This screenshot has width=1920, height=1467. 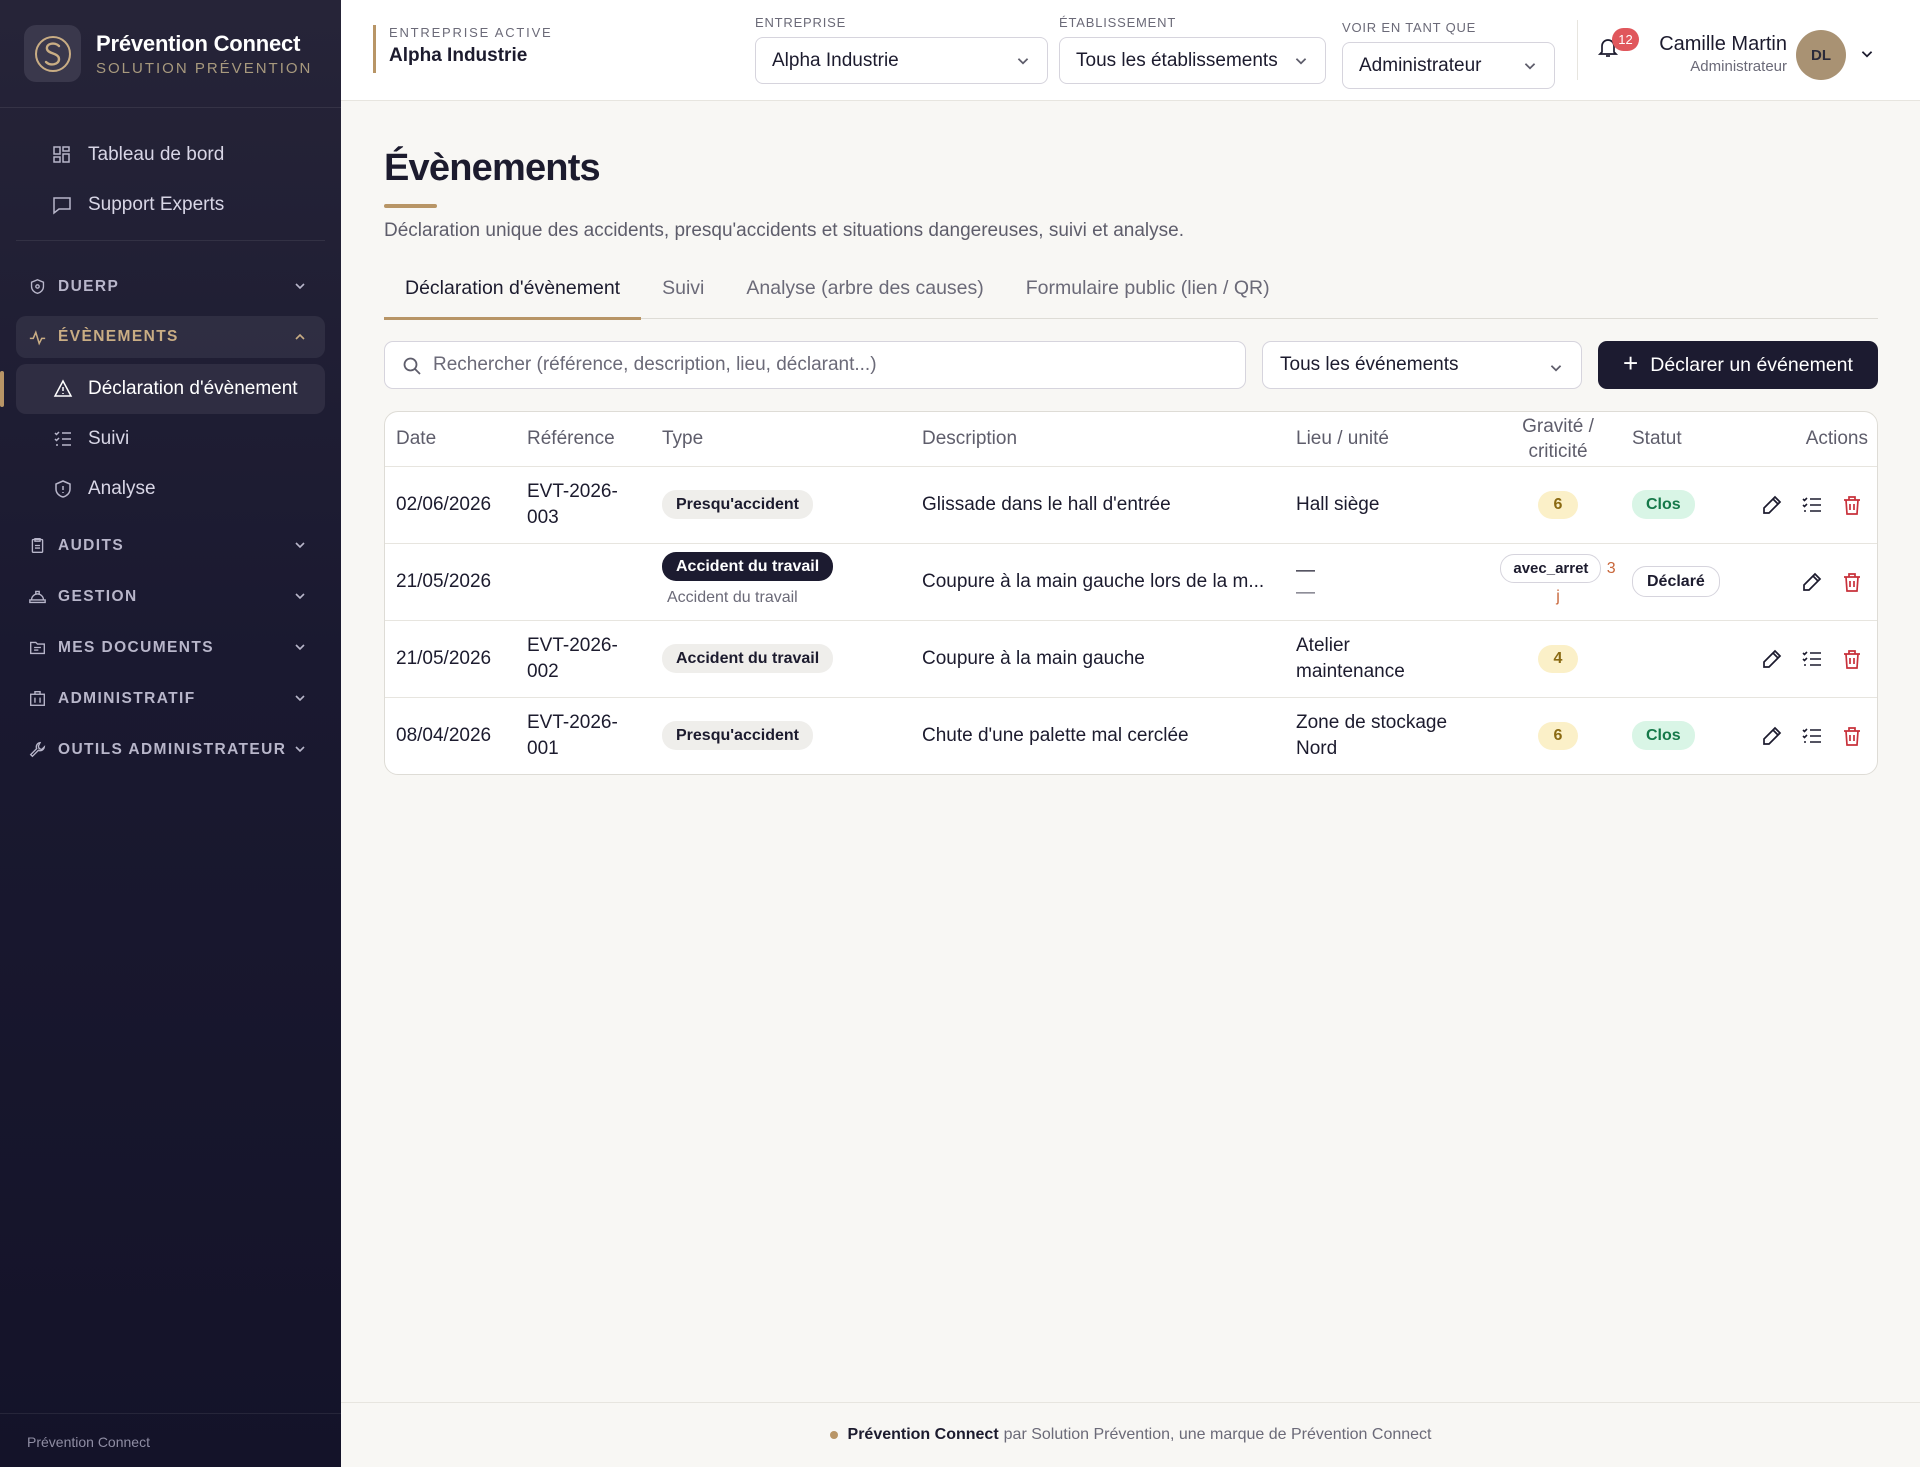 I want to click on sidebar-item-analyse: Analyse, so click(x=170, y=489).